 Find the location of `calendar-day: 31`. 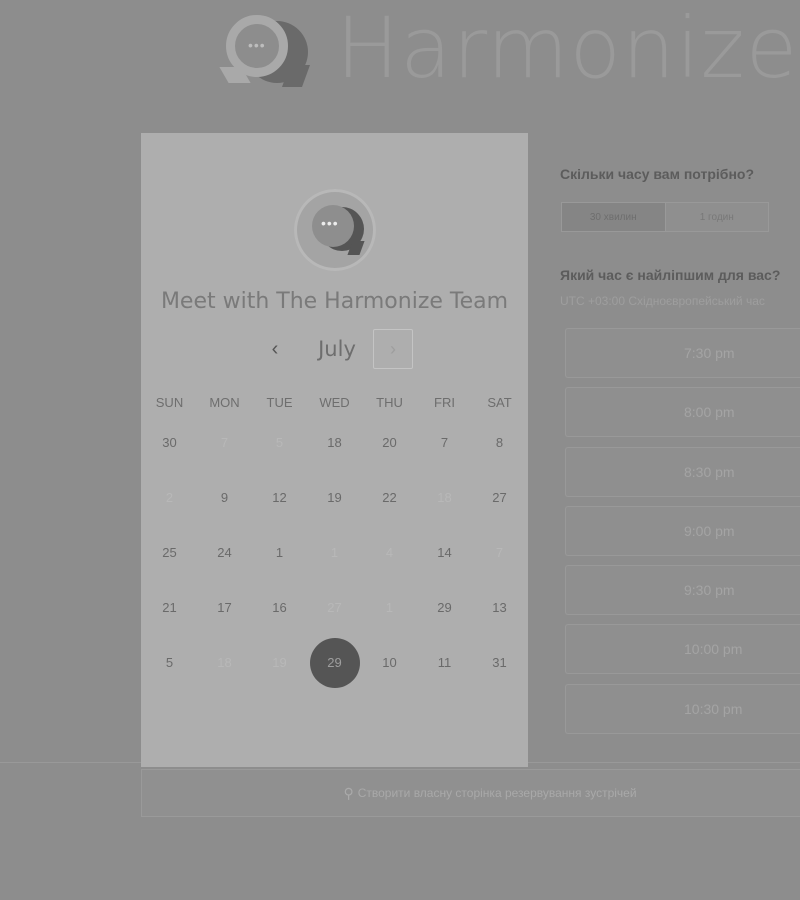

calendar-day: 31 is located at coordinates (499, 662).